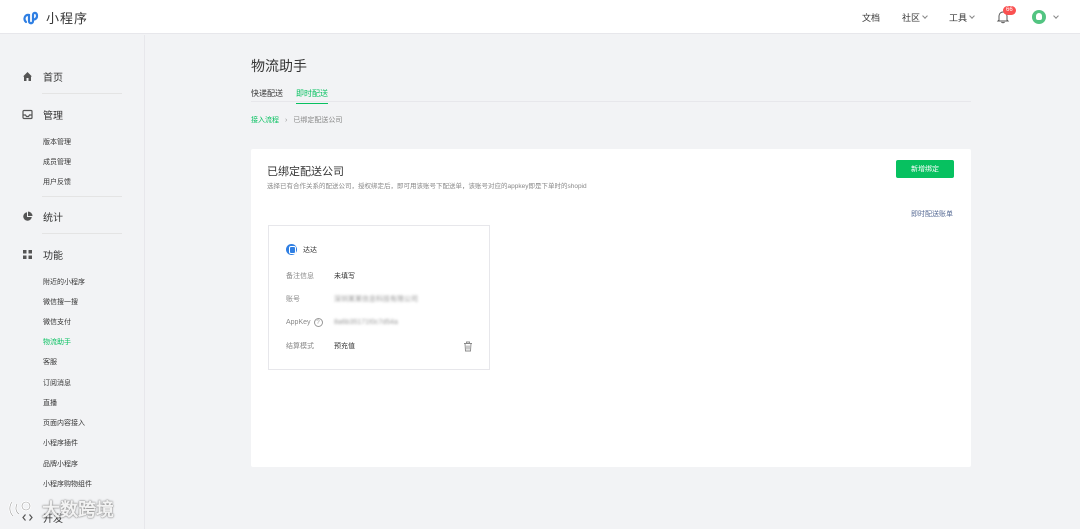  Describe the element at coordinates (42, 254) in the screenshot. I see `sidebar-item-features: 功能` at that location.